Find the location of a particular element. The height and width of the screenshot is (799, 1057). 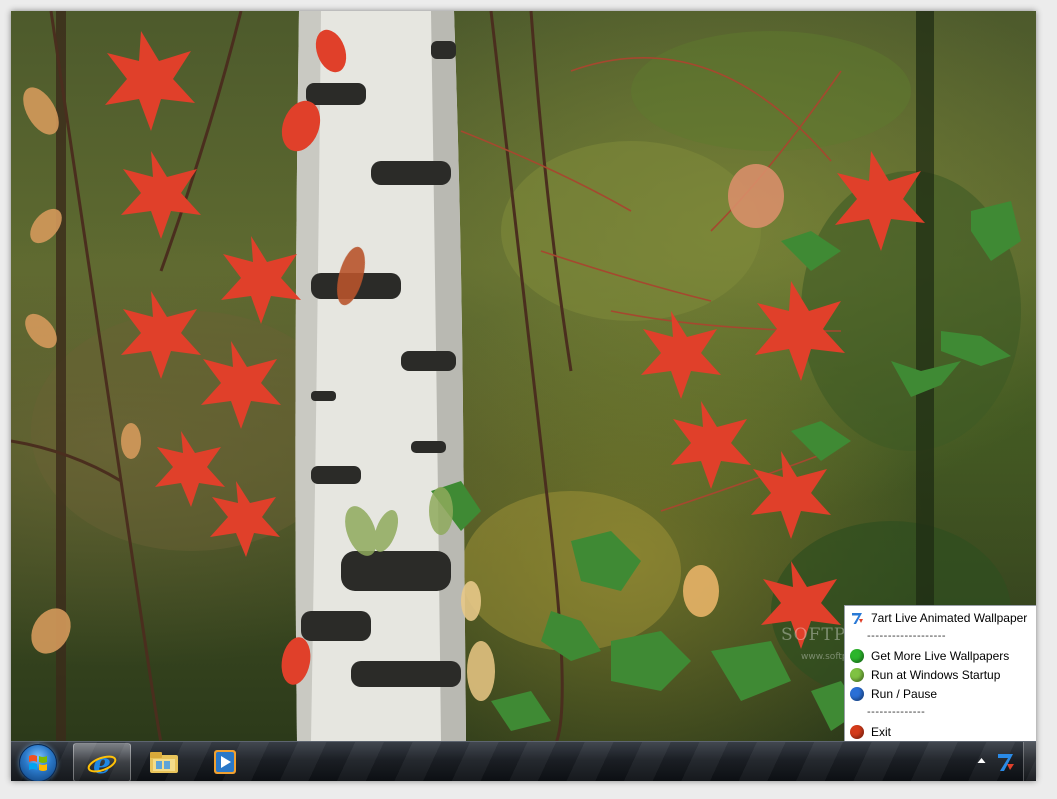

taskbar-windows-explorer is located at coordinates (163, 761).